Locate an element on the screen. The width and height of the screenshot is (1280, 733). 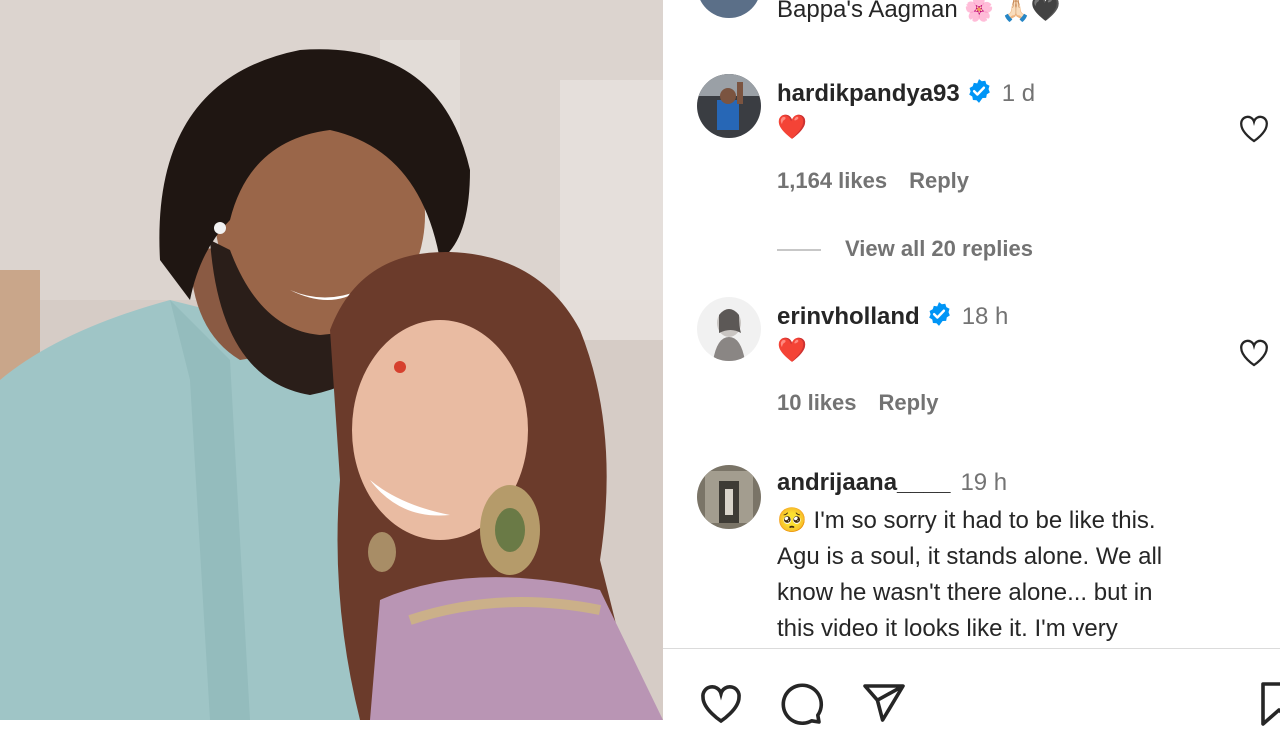
comment-line: 🥺 I'm so sorry it had to be like this. is located at coordinates (966, 520).